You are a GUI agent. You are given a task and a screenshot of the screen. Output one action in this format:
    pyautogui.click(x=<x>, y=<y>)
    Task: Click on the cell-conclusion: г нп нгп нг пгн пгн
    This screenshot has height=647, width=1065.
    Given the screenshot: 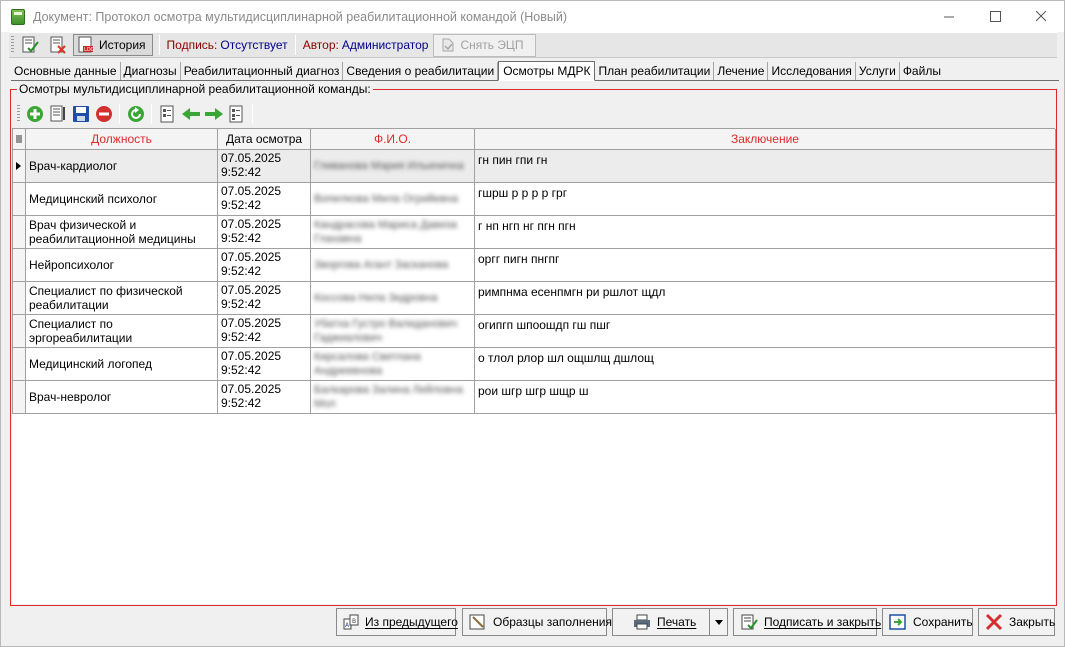 What is the action you would take?
    pyautogui.click(x=765, y=232)
    